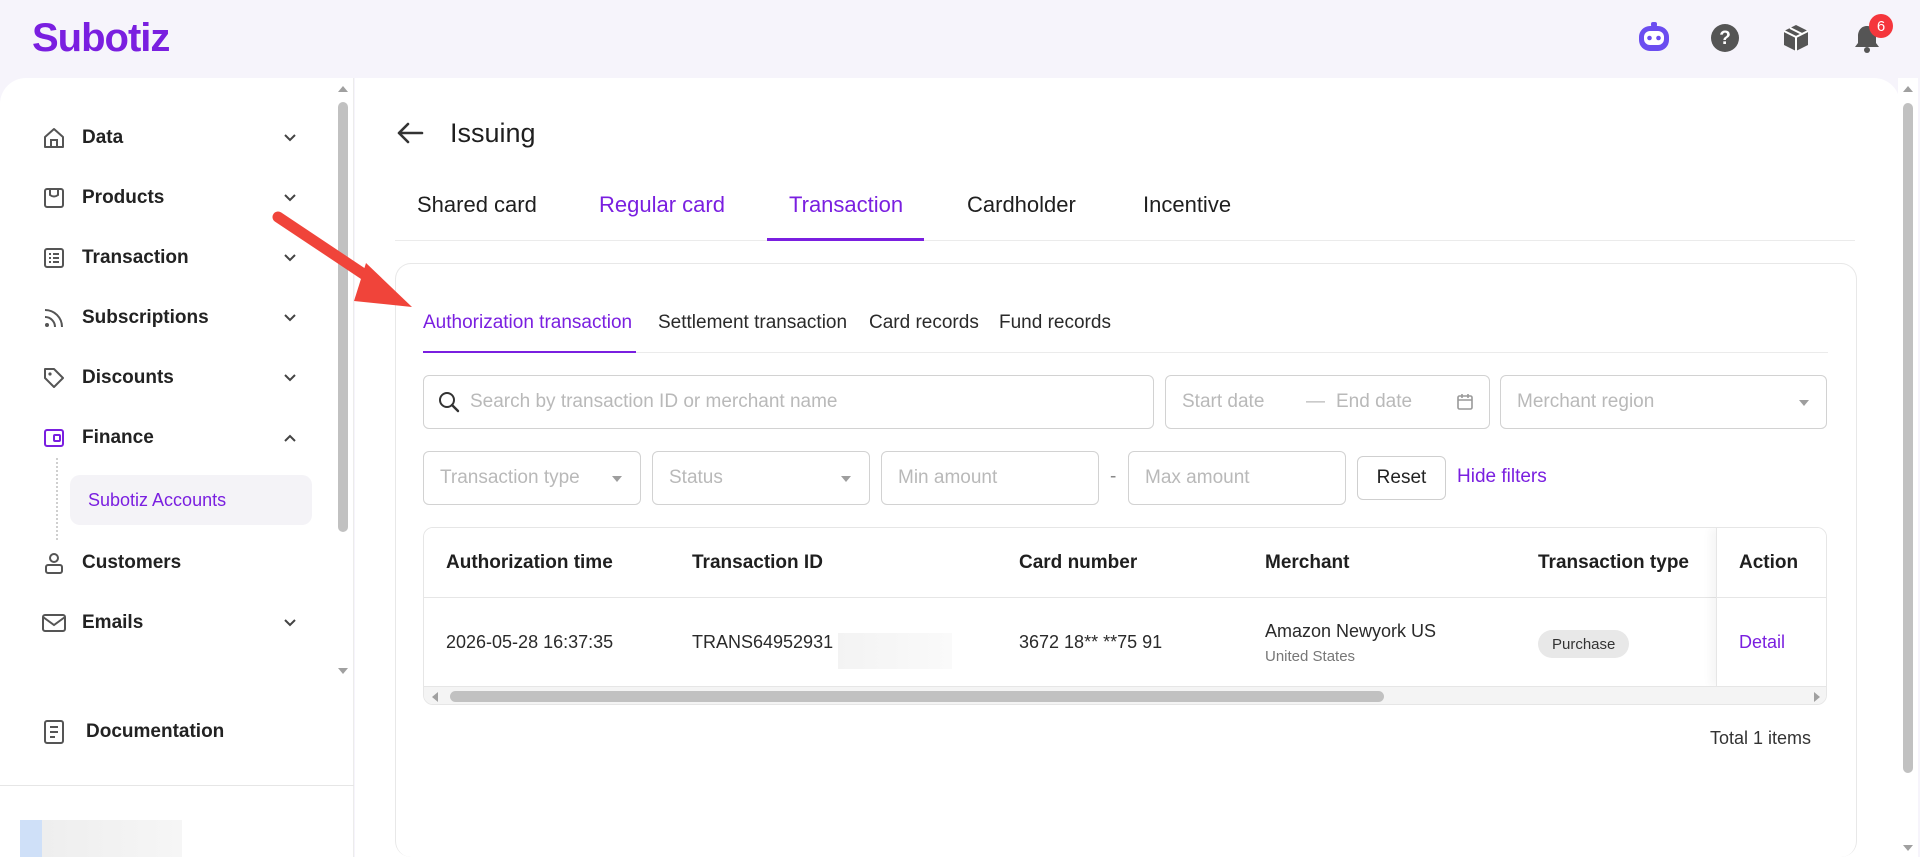 This screenshot has height=857, width=1920. I want to click on account-avatar, so click(31, 838).